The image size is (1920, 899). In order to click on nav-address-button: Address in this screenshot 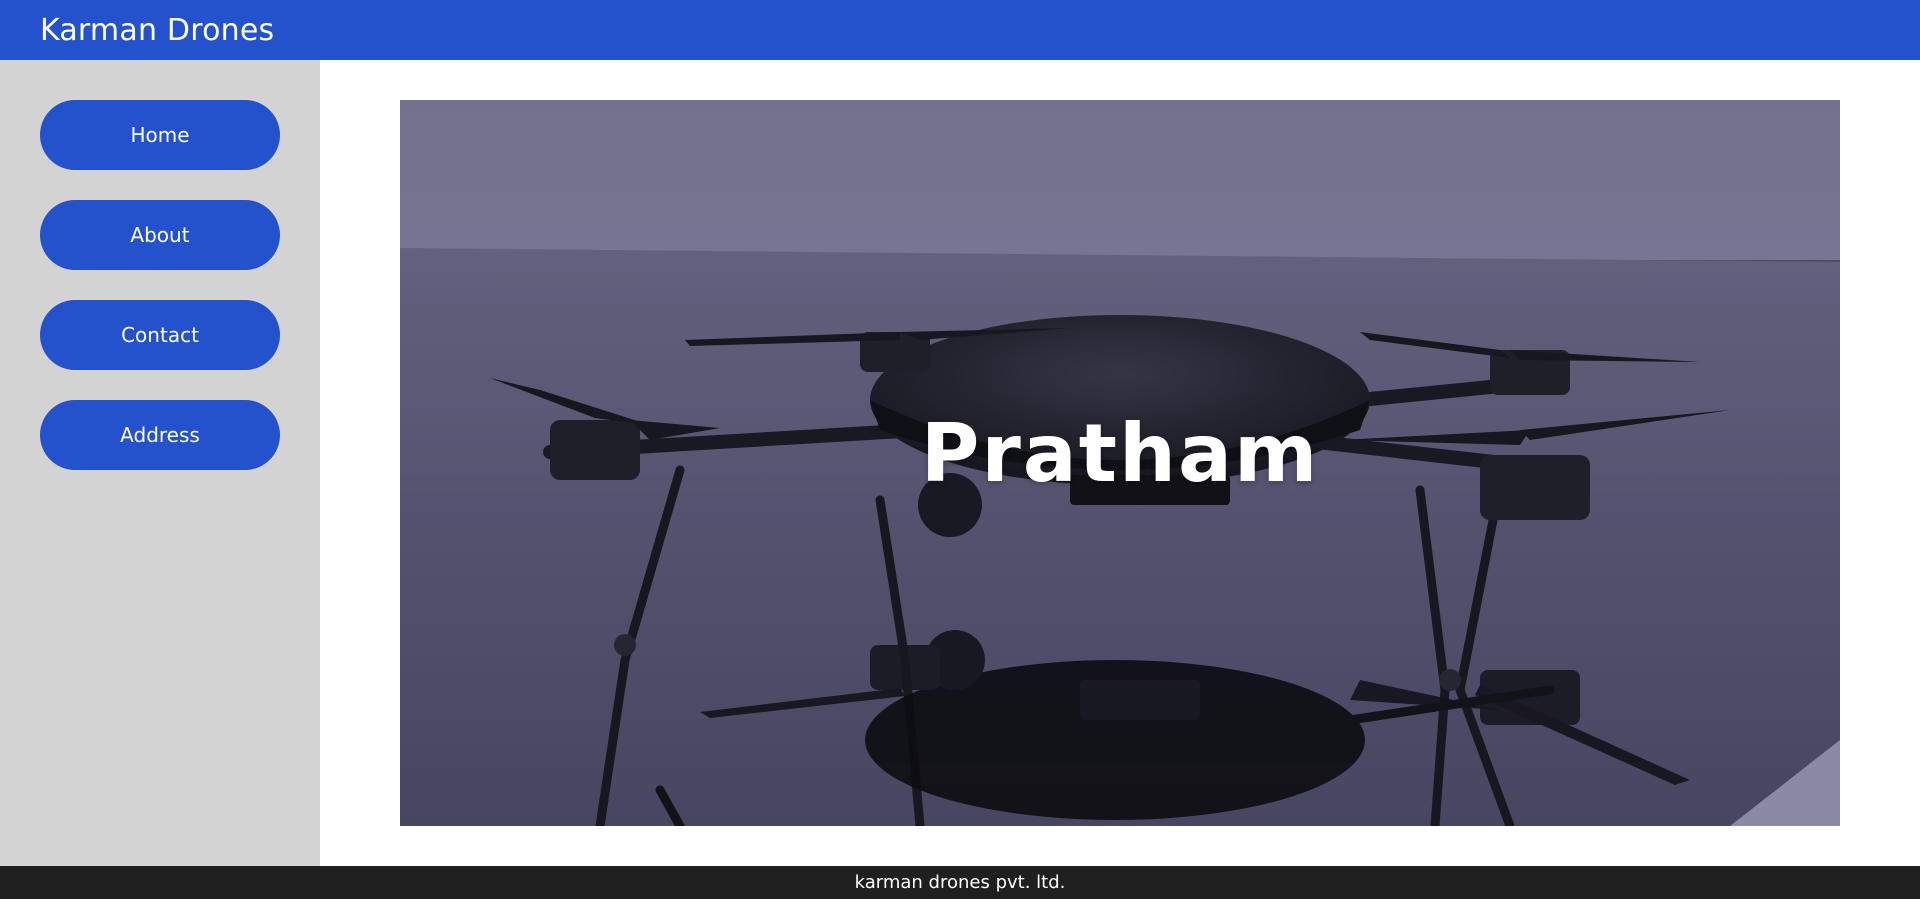, I will do `click(160, 435)`.